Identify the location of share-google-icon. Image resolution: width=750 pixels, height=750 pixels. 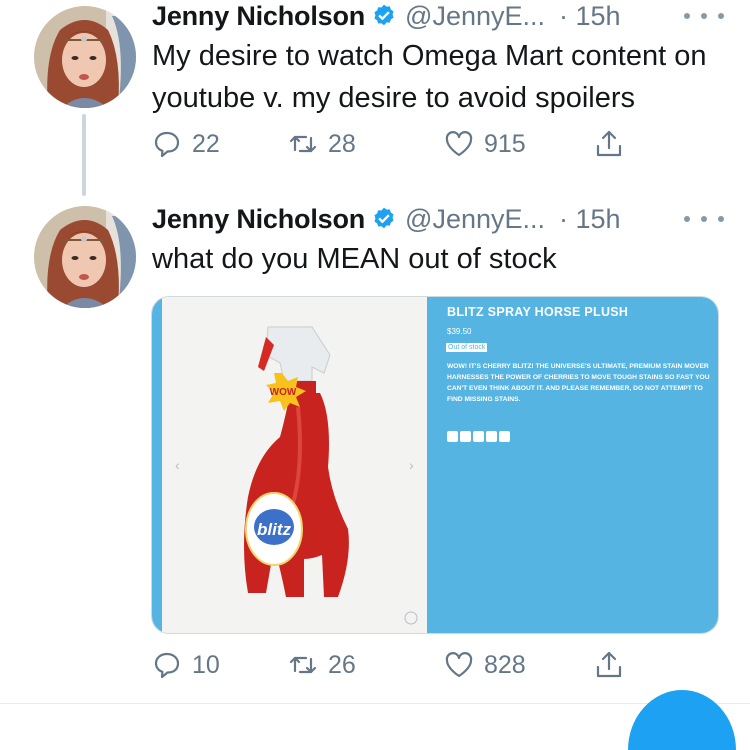
(491, 436).